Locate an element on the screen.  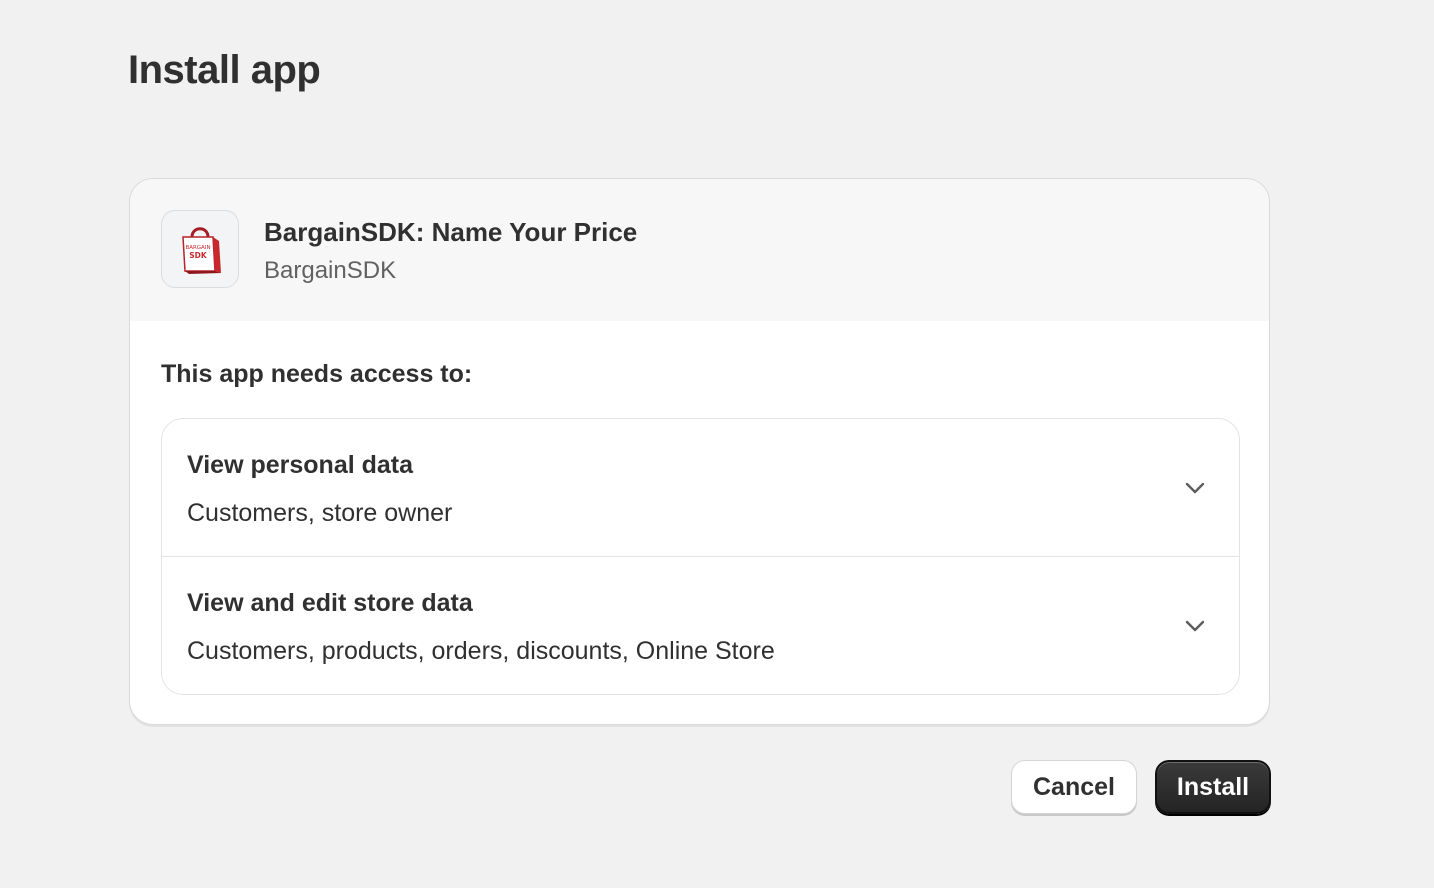
shopping-bag-icon: BARGAIN SDK is located at coordinates (201, 250).